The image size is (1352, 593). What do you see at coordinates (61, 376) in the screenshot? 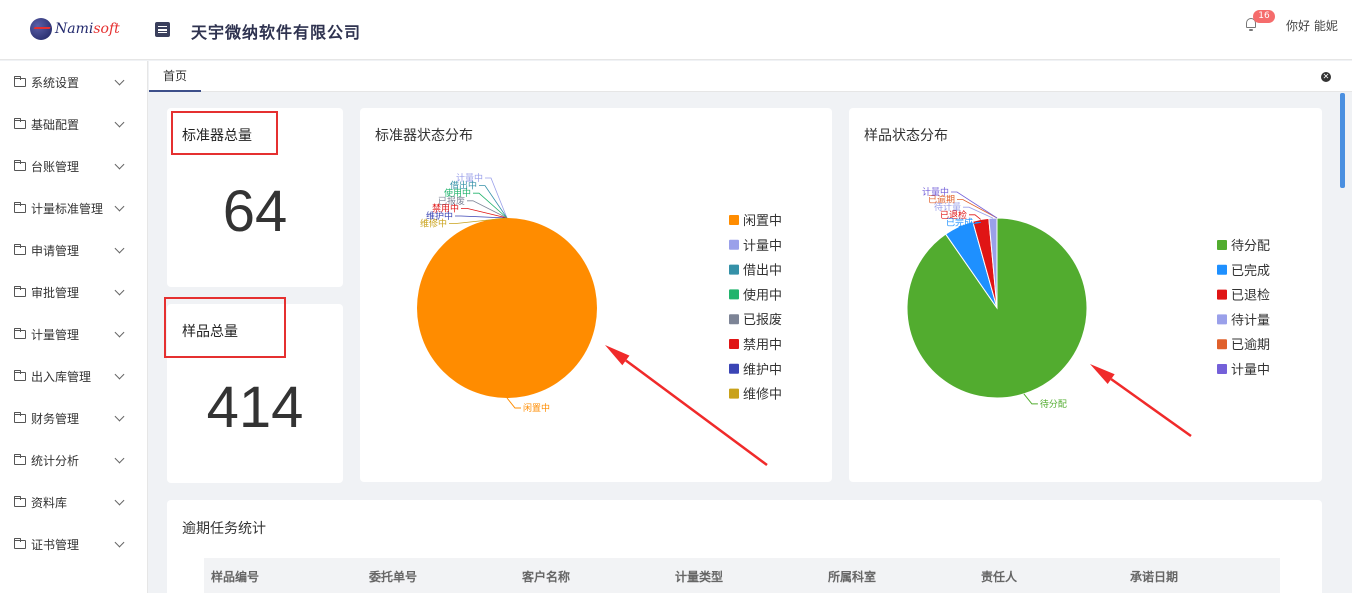
I see `sidebar-item-label: 出入库管理` at bounding box center [61, 376].